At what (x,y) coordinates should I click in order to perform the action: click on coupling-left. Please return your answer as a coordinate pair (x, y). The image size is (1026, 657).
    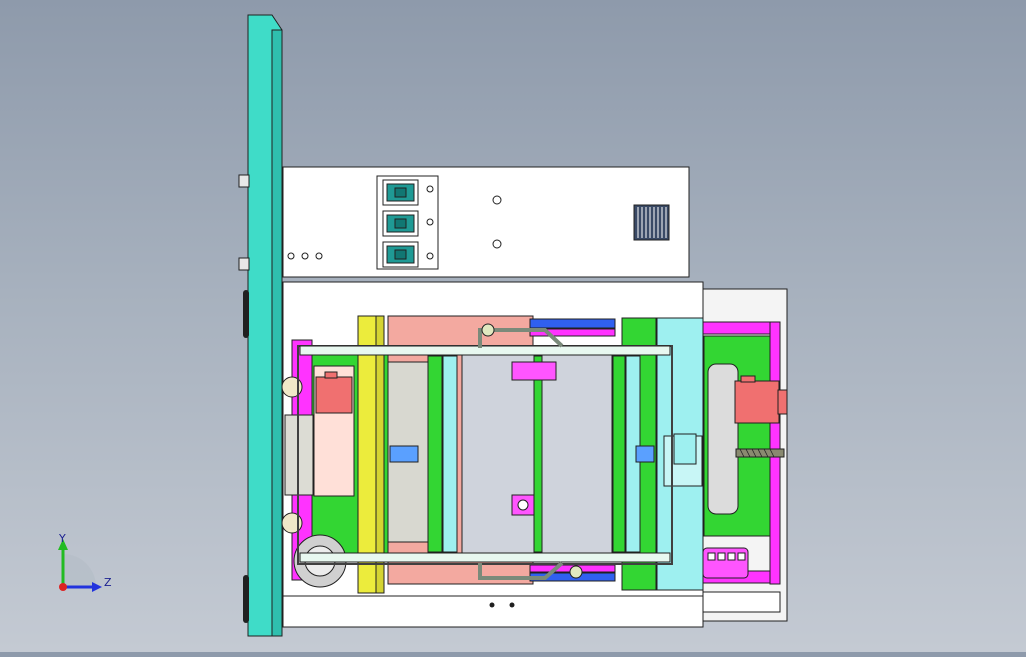
    Looking at the image, I should click on (404, 454).